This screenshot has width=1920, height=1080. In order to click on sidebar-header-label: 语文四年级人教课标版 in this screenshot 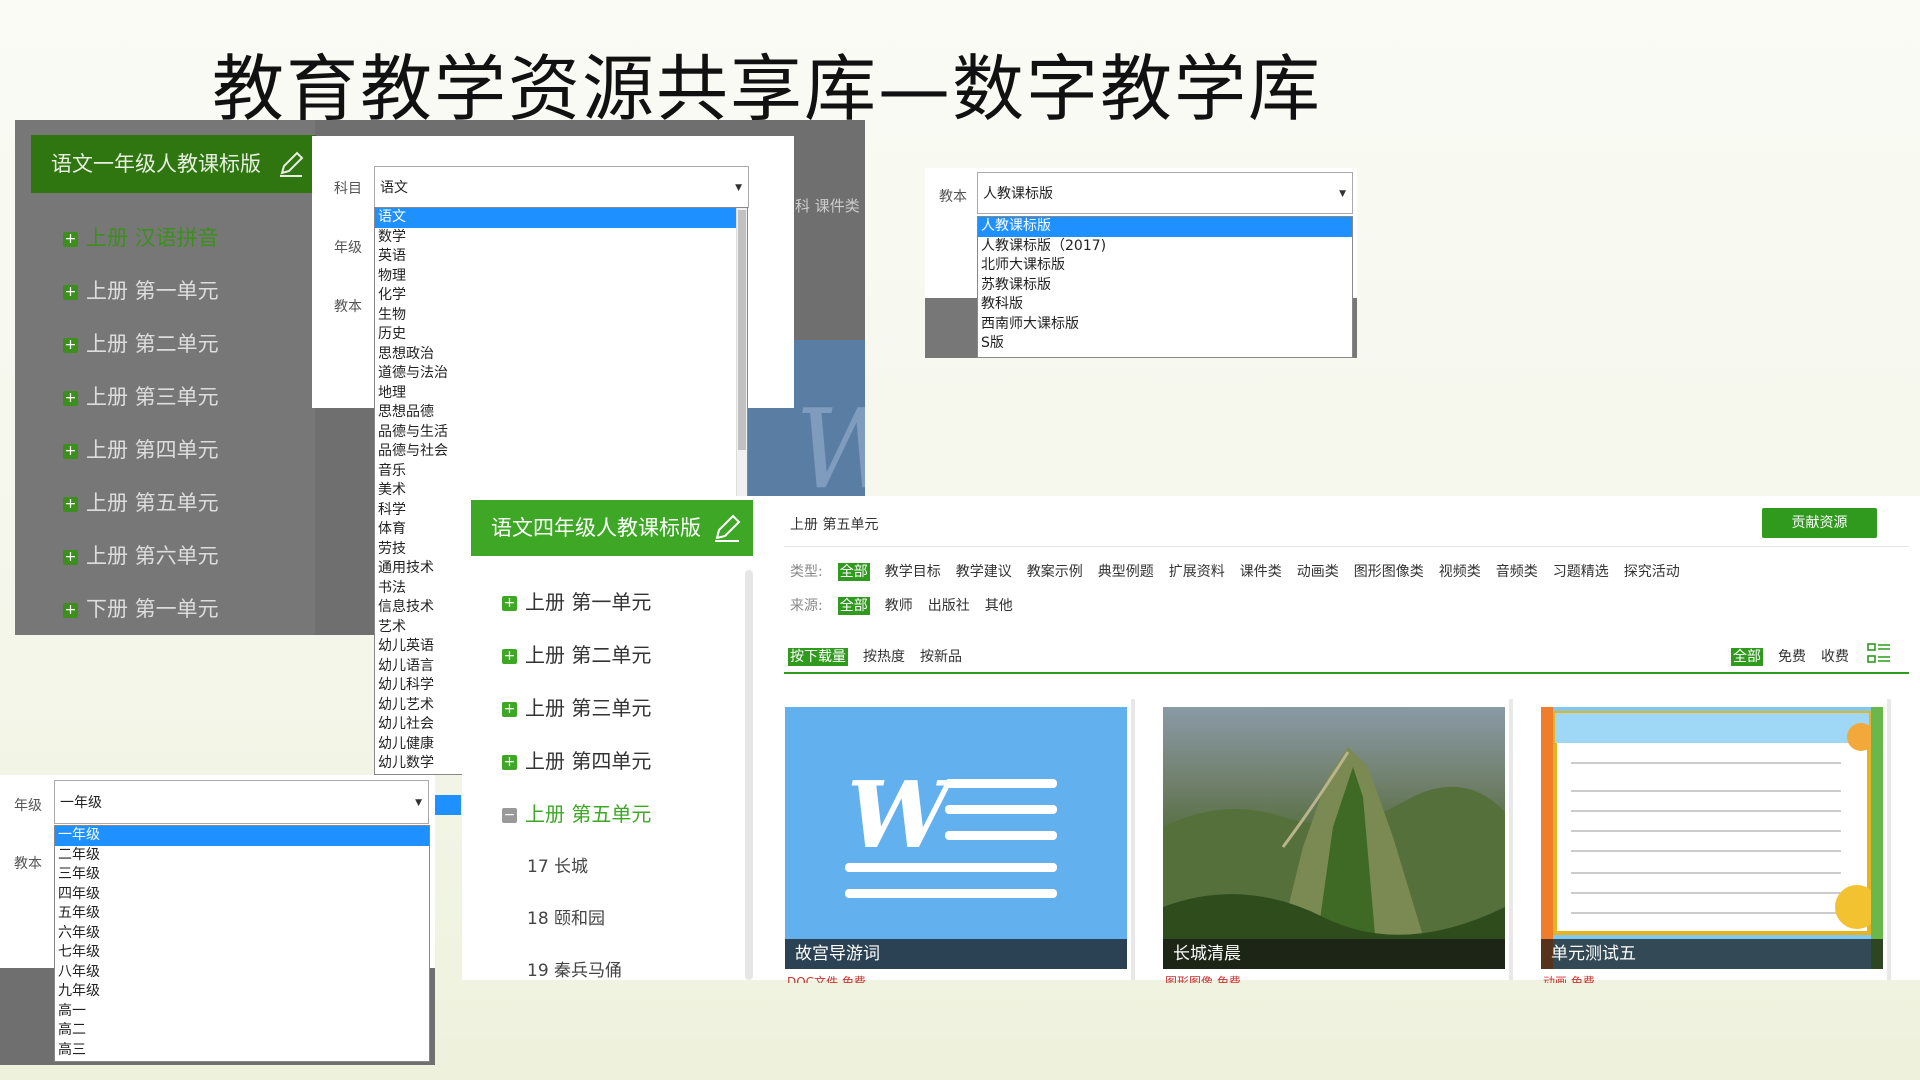, I will do `click(596, 528)`.